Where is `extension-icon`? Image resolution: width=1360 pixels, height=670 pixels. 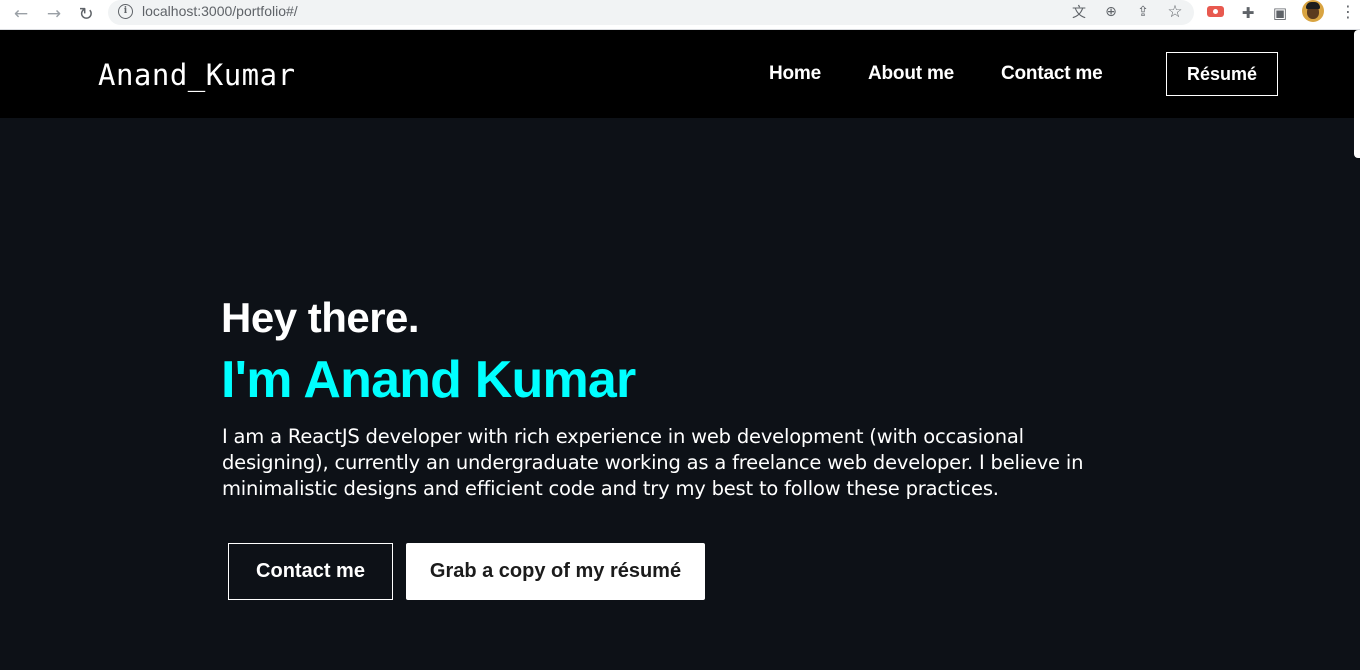 extension-icon is located at coordinates (1215, 11).